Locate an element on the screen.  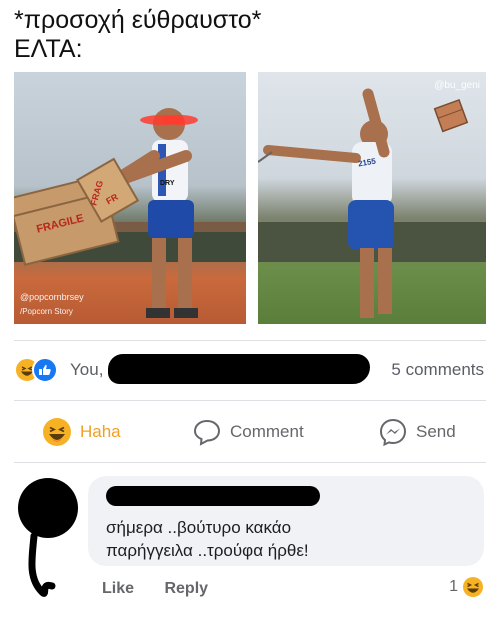
like-reaction-icon is located at coordinates (45, 370).